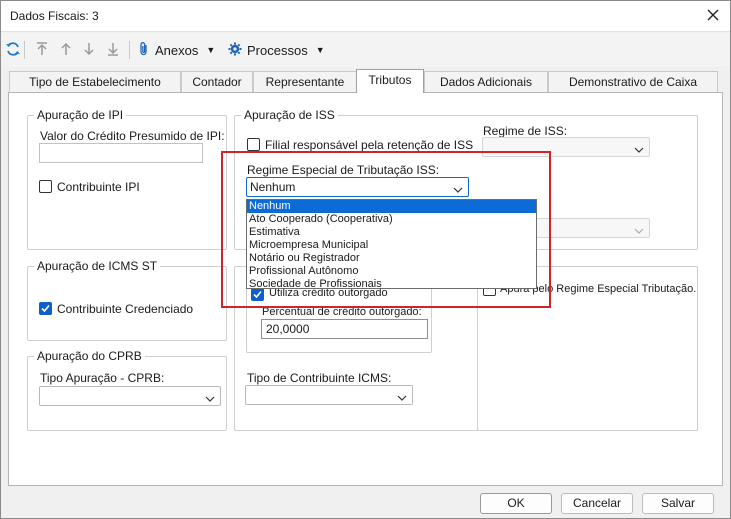  Describe the element at coordinates (144, 50) in the screenshot. I see `paperclip-icon` at that location.